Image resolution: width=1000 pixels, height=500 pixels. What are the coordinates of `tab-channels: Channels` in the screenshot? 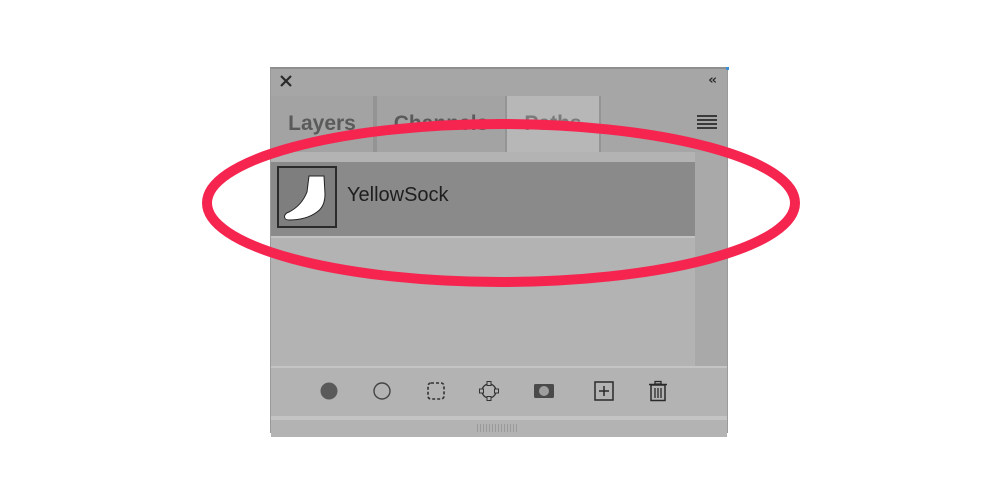 It's located at (441, 124).